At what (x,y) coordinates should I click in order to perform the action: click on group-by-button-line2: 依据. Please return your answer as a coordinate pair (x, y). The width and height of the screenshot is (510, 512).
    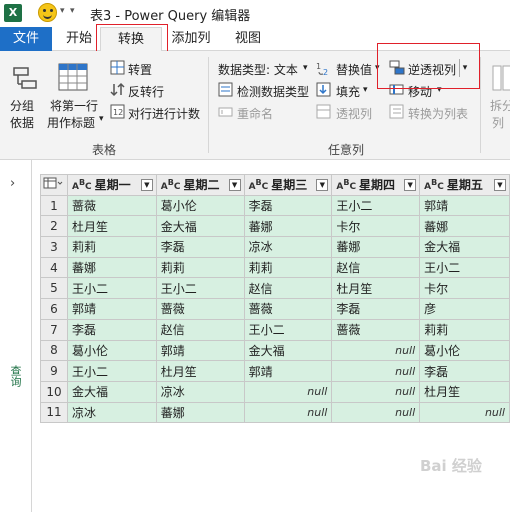
    Looking at the image, I should click on (22, 122).